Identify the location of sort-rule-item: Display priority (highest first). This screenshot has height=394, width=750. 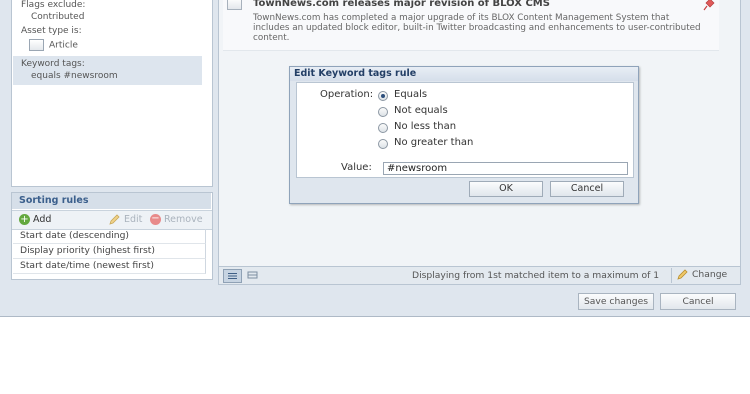
(109, 251).